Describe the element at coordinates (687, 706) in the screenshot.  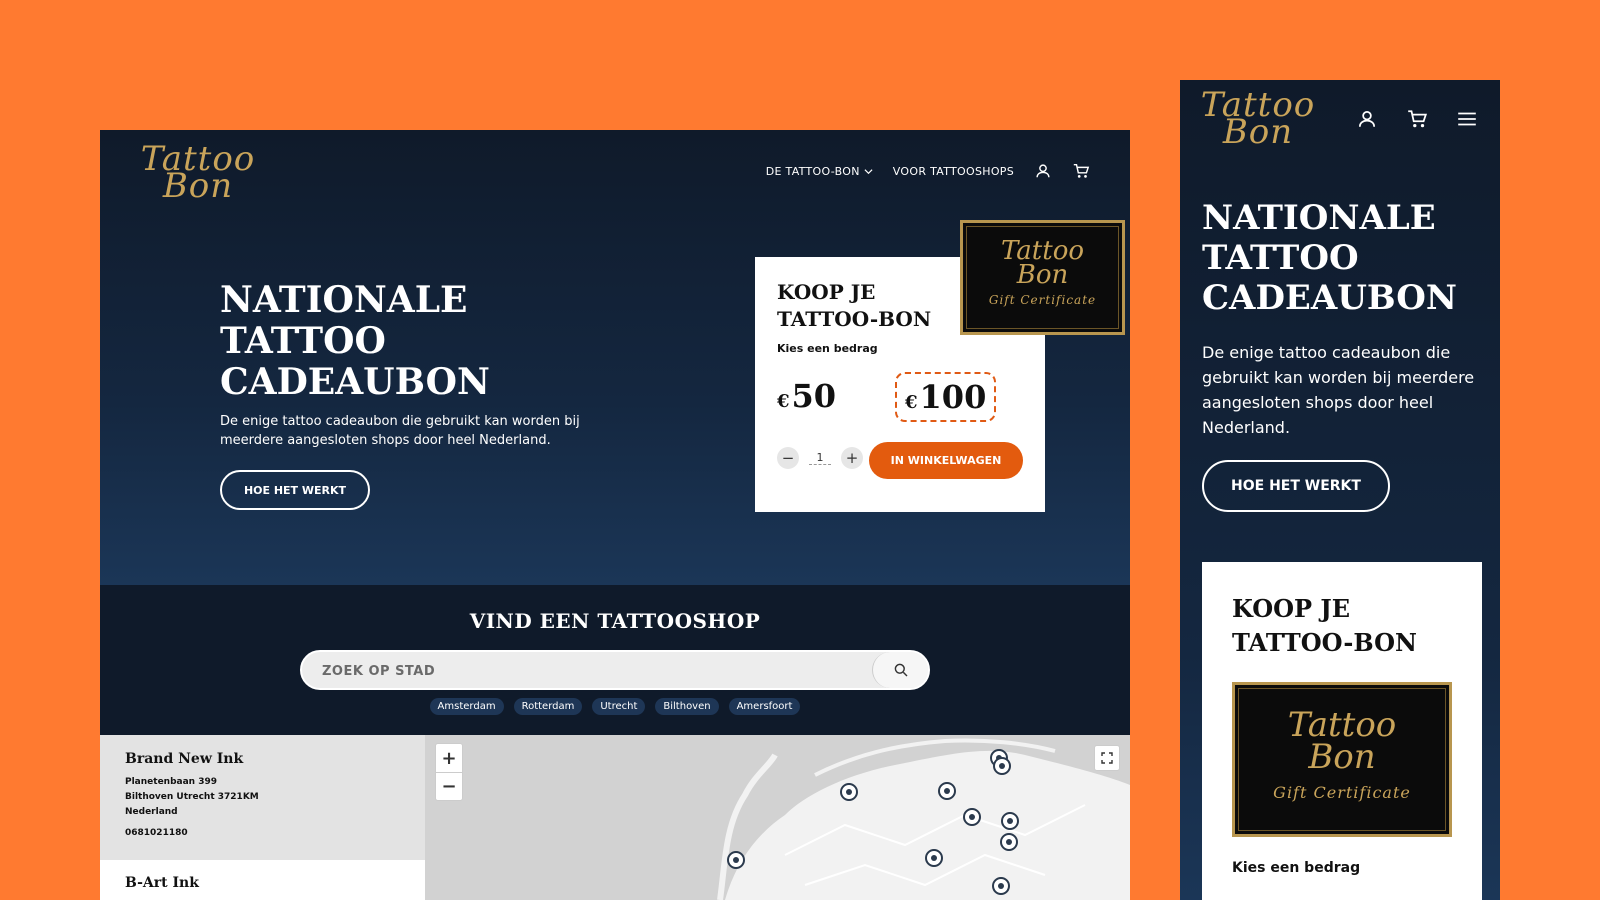
I see `city-chip: Bilthoven` at that location.